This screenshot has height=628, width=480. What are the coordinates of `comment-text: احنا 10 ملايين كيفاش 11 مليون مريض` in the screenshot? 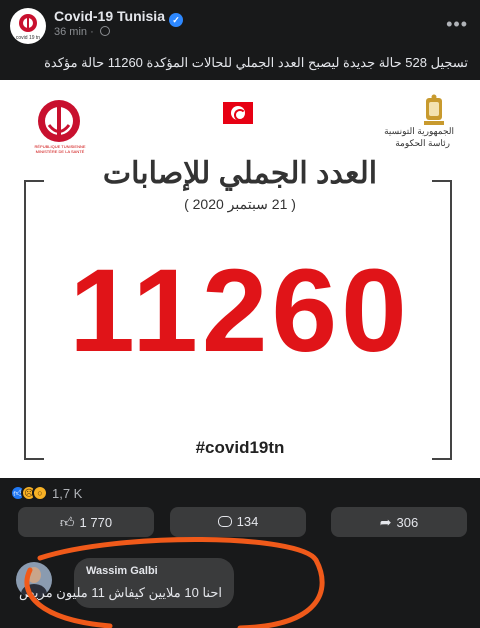 It's located at (120, 592).